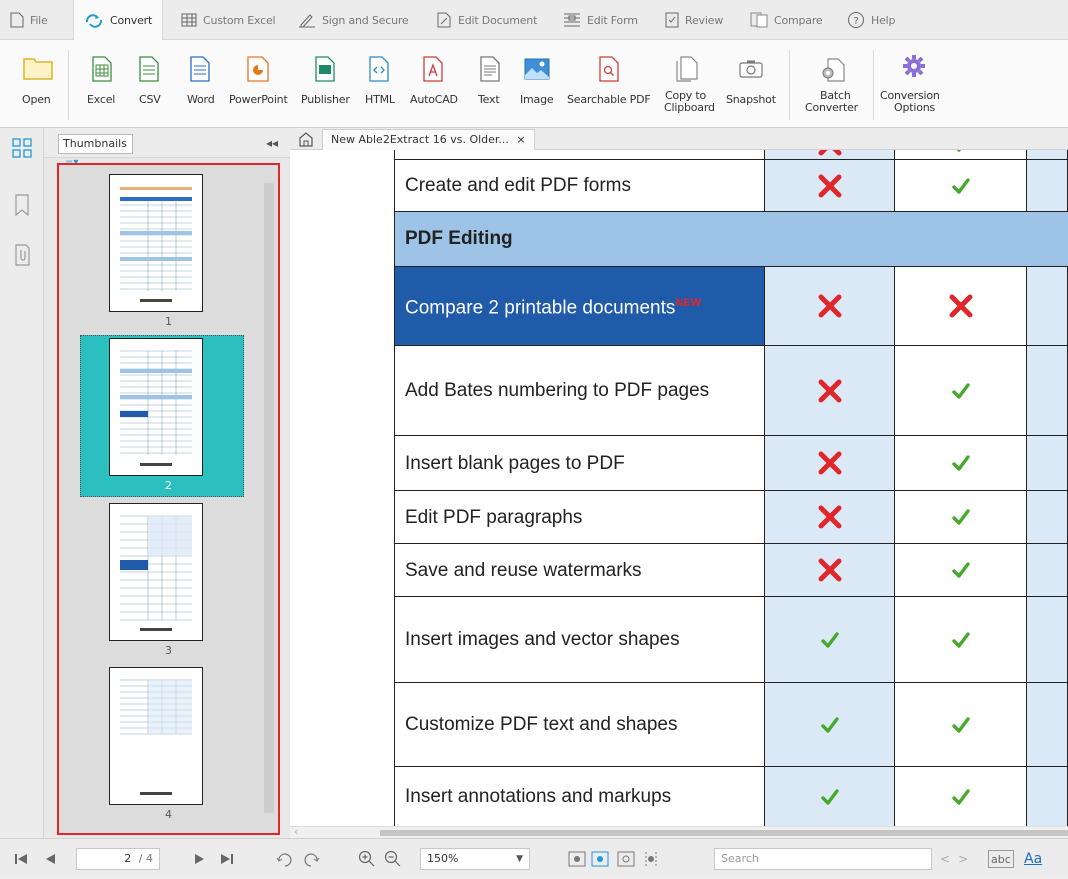 The image size is (1068, 879). What do you see at coordinates (118, 20) in the screenshot?
I see `tab-convert: Convert` at bounding box center [118, 20].